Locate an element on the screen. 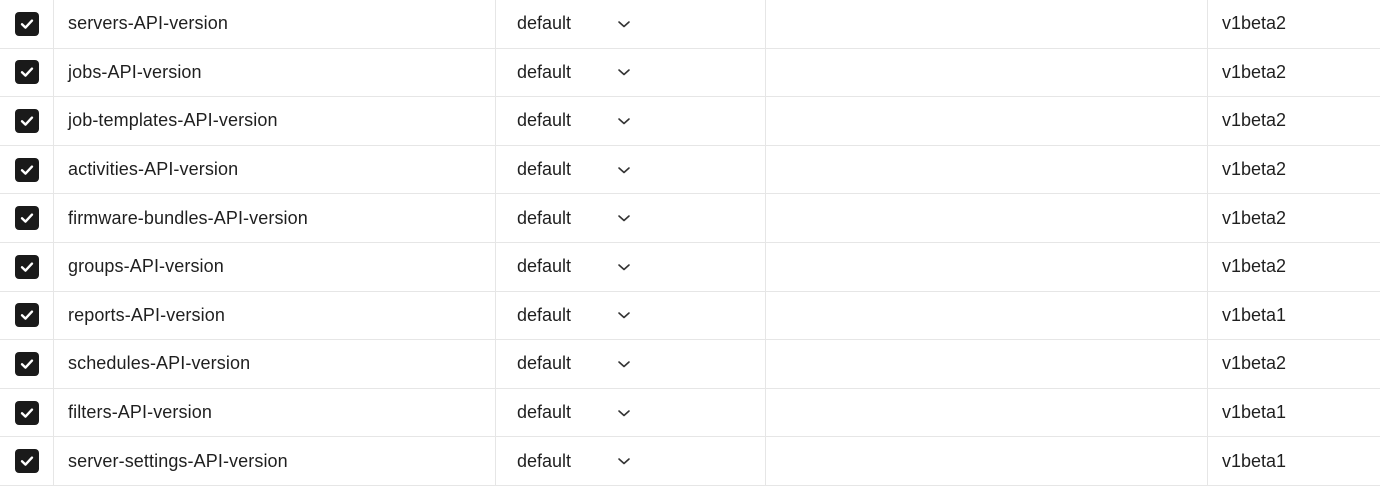  table-row: activities-API-version default v1beta2 is located at coordinates (690, 170).